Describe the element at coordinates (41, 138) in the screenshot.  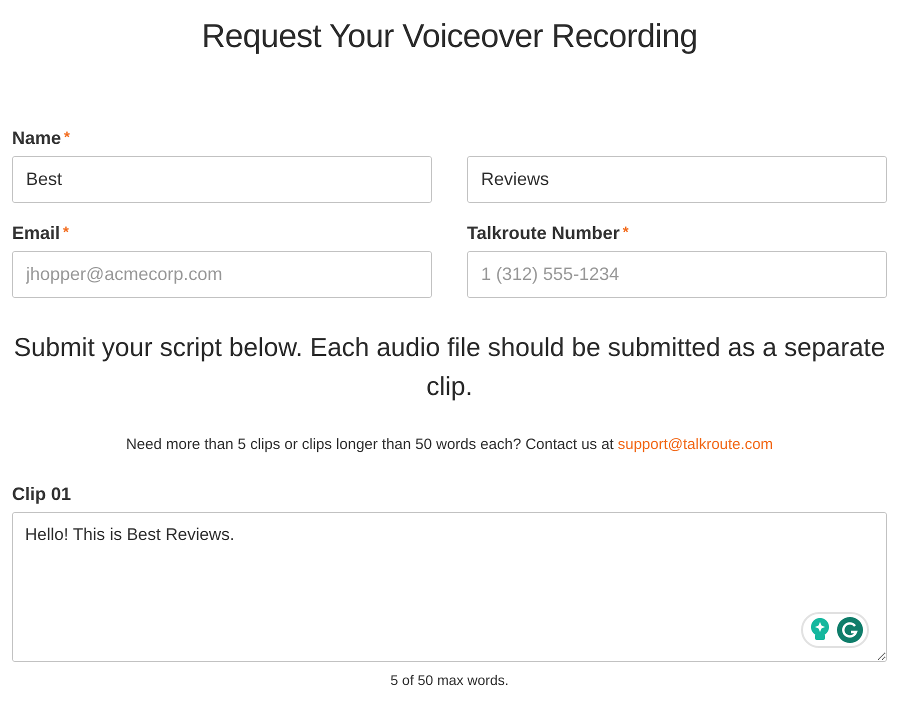
I see `field-label: Name *` at that location.